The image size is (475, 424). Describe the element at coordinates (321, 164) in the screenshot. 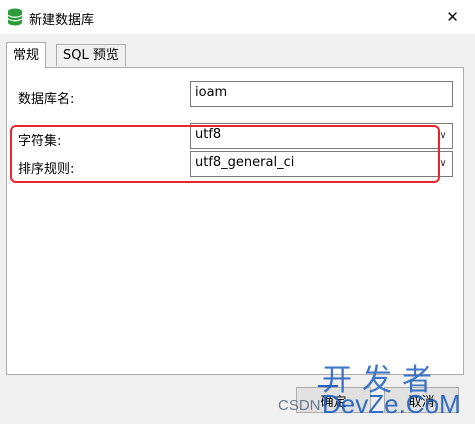

I see `collation-select: utf8_general_ci ∨` at that location.